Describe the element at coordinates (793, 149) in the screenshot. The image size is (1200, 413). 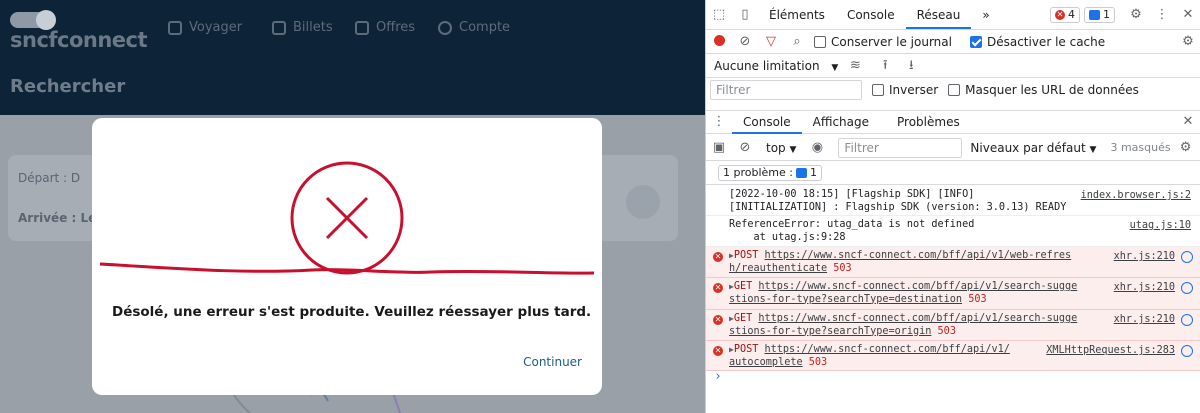
I see `context-chevron-icon: ▼` at that location.